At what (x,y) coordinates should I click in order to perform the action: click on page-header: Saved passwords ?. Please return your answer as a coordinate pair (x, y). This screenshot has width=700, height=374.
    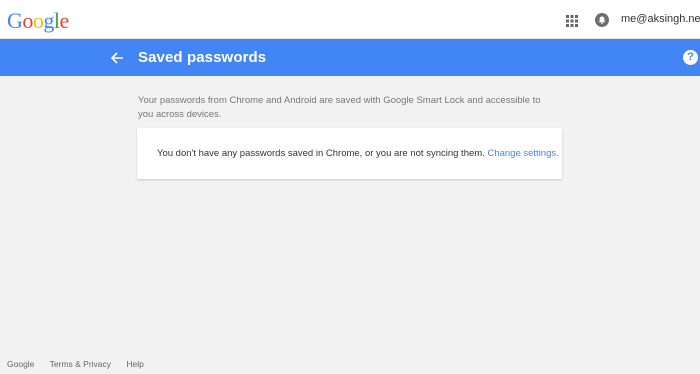
    Looking at the image, I should click on (350, 57).